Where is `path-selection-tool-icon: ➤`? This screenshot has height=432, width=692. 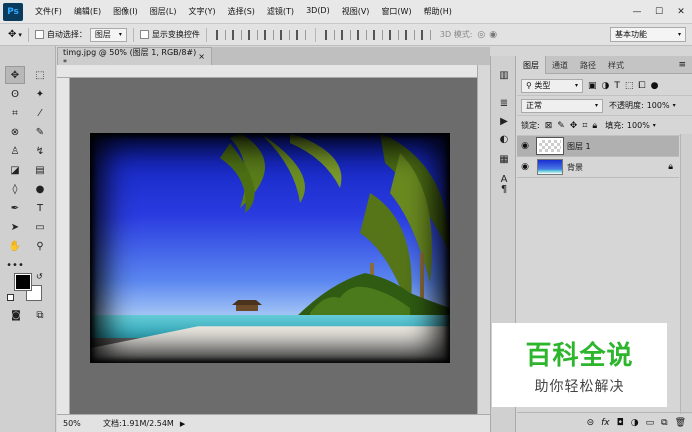
path-selection-tool-icon: ➤ is located at coordinates (15, 227).